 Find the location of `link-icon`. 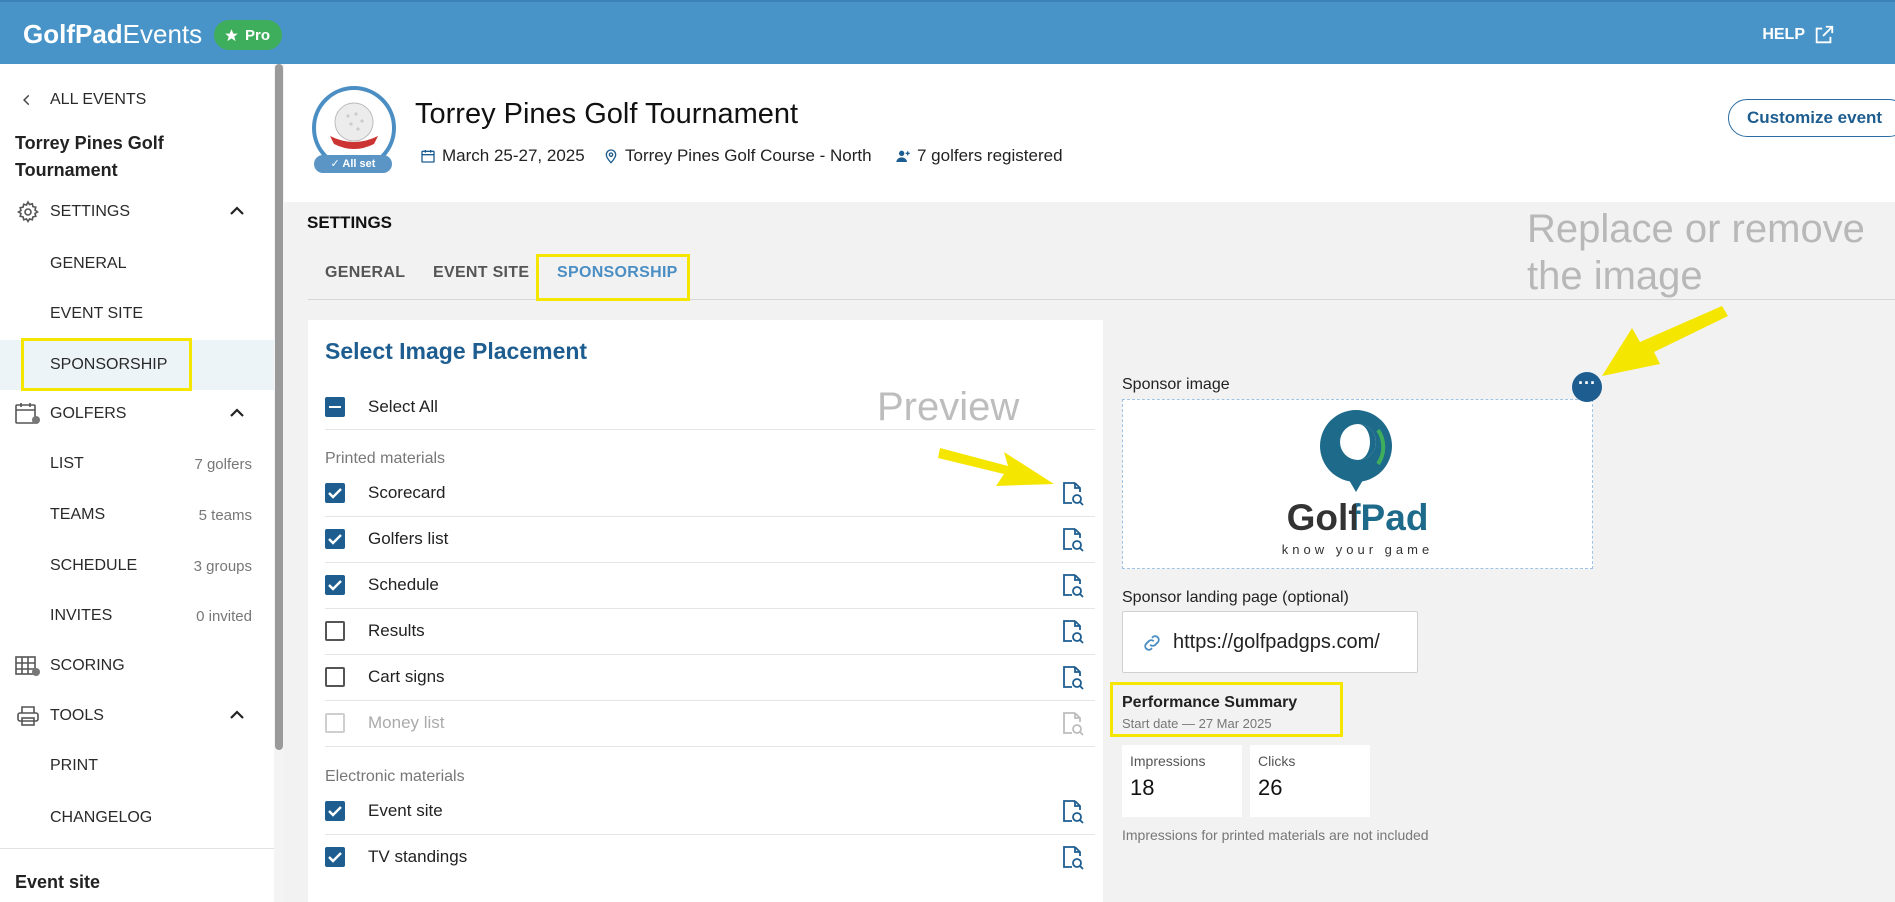

link-icon is located at coordinates (1152, 643).